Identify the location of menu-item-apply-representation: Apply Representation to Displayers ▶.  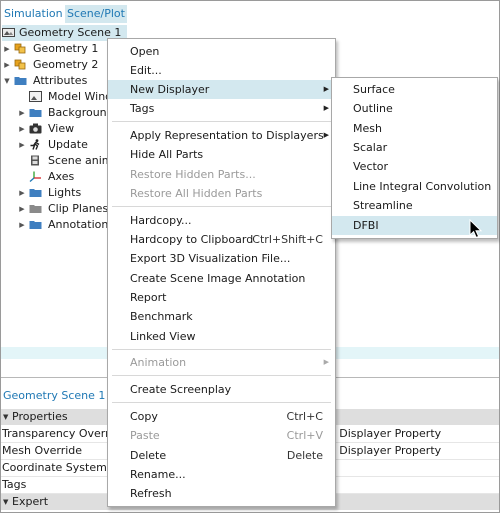
(221, 135).